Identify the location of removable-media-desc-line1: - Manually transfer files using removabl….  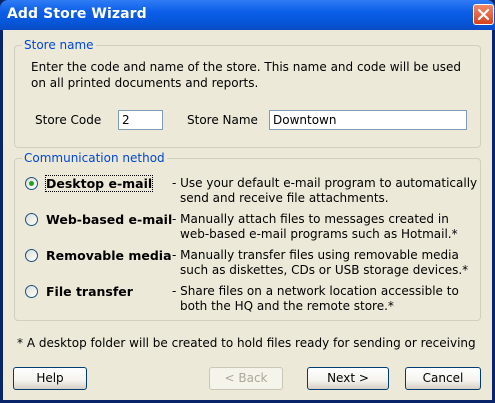
(315, 255).